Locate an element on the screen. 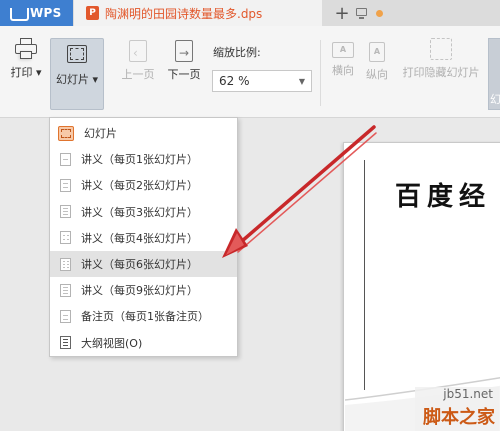 The image size is (500, 431). document-title: 陶渊明的田园诗数量最多.dps is located at coordinates (184, 13).